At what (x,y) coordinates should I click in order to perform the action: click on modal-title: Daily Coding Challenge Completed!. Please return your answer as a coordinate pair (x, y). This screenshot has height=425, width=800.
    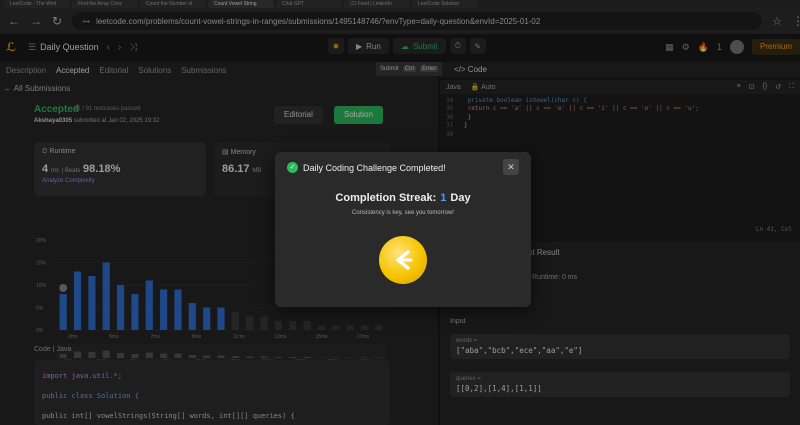
    Looking at the image, I should click on (374, 168).